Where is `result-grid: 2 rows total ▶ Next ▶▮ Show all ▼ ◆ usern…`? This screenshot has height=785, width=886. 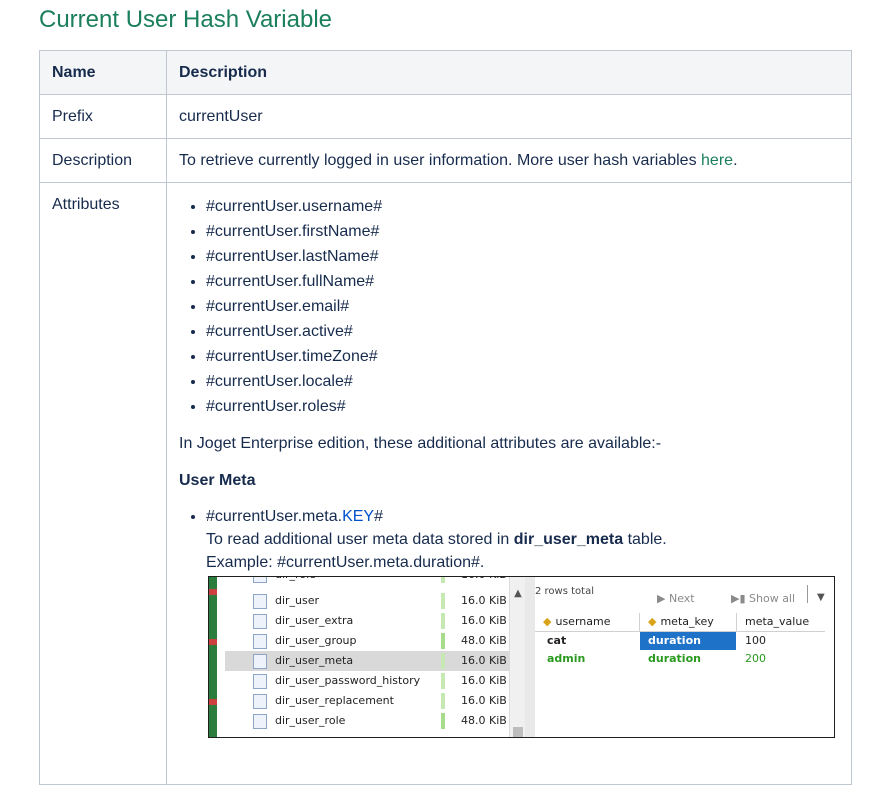
result-grid: 2 rows total ▶ Next ▶▮ Show all ▼ ◆ usern… is located at coordinates (684, 657).